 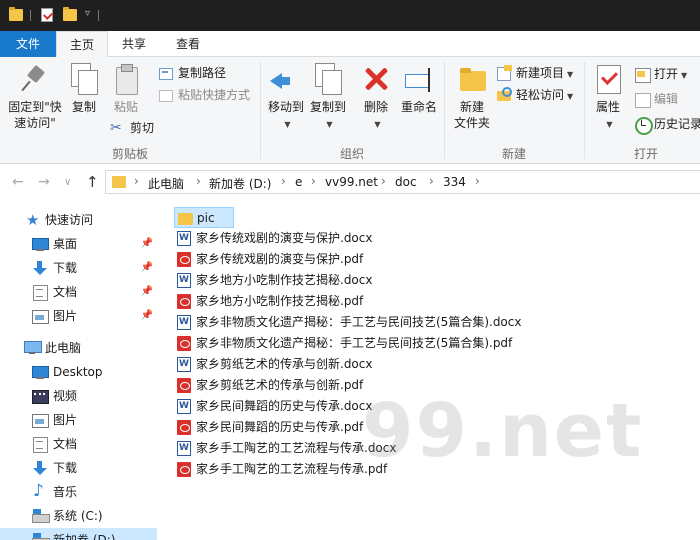 I want to click on breadcrumb-drive-d: 新加卷 (D:), so click(x=240, y=183).